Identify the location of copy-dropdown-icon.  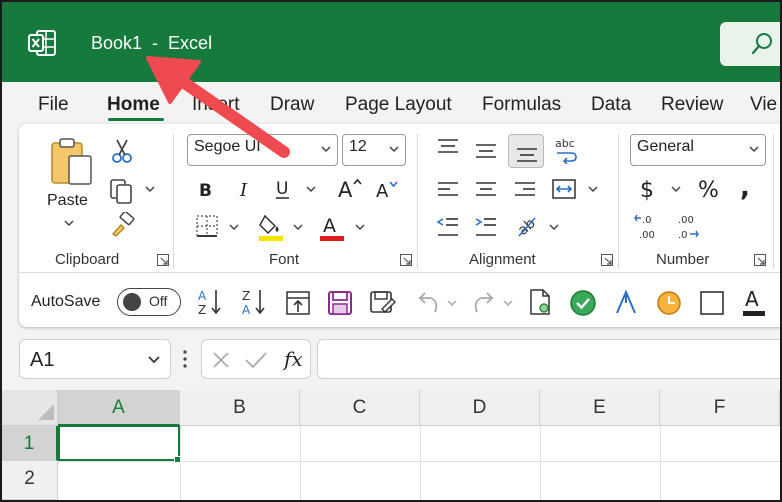
(150, 189).